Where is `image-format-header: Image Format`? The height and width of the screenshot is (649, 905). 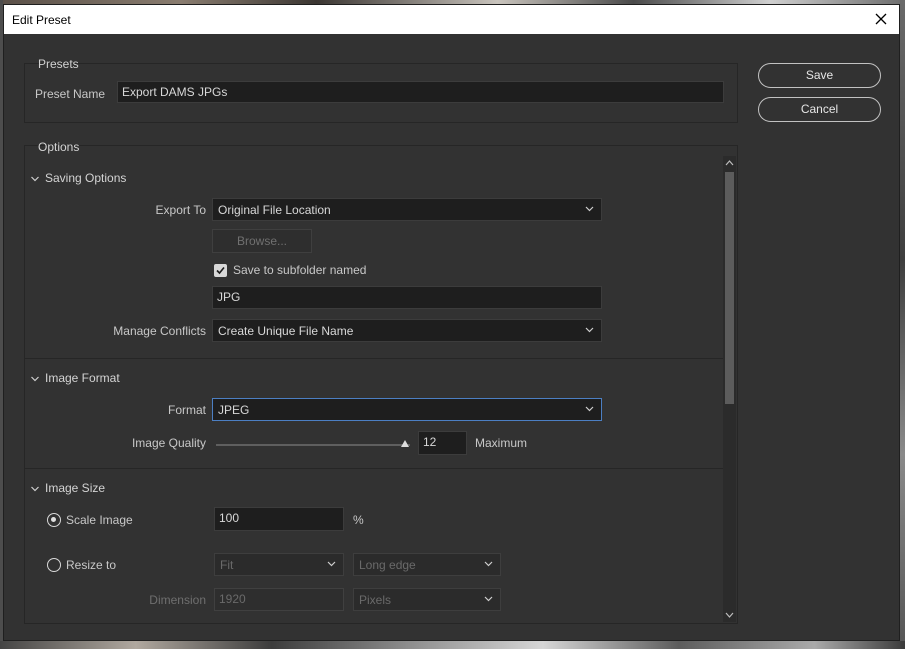
image-format-header: Image Format is located at coordinates (75, 378).